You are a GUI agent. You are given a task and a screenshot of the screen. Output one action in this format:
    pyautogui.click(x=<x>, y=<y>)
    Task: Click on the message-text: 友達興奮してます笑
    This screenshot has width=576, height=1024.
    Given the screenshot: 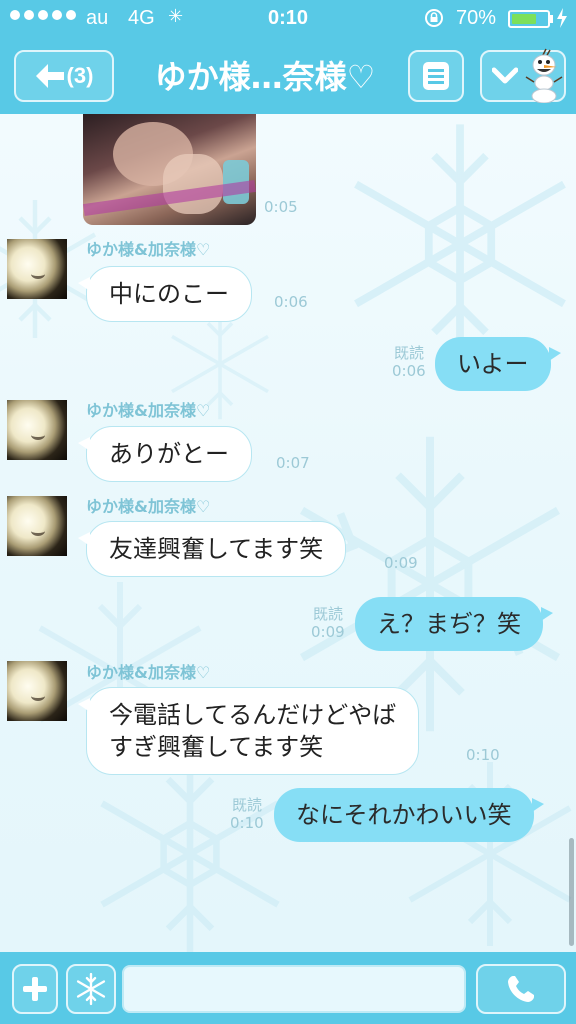 What is the action you would take?
    pyautogui.click(x=216, y=549)
    